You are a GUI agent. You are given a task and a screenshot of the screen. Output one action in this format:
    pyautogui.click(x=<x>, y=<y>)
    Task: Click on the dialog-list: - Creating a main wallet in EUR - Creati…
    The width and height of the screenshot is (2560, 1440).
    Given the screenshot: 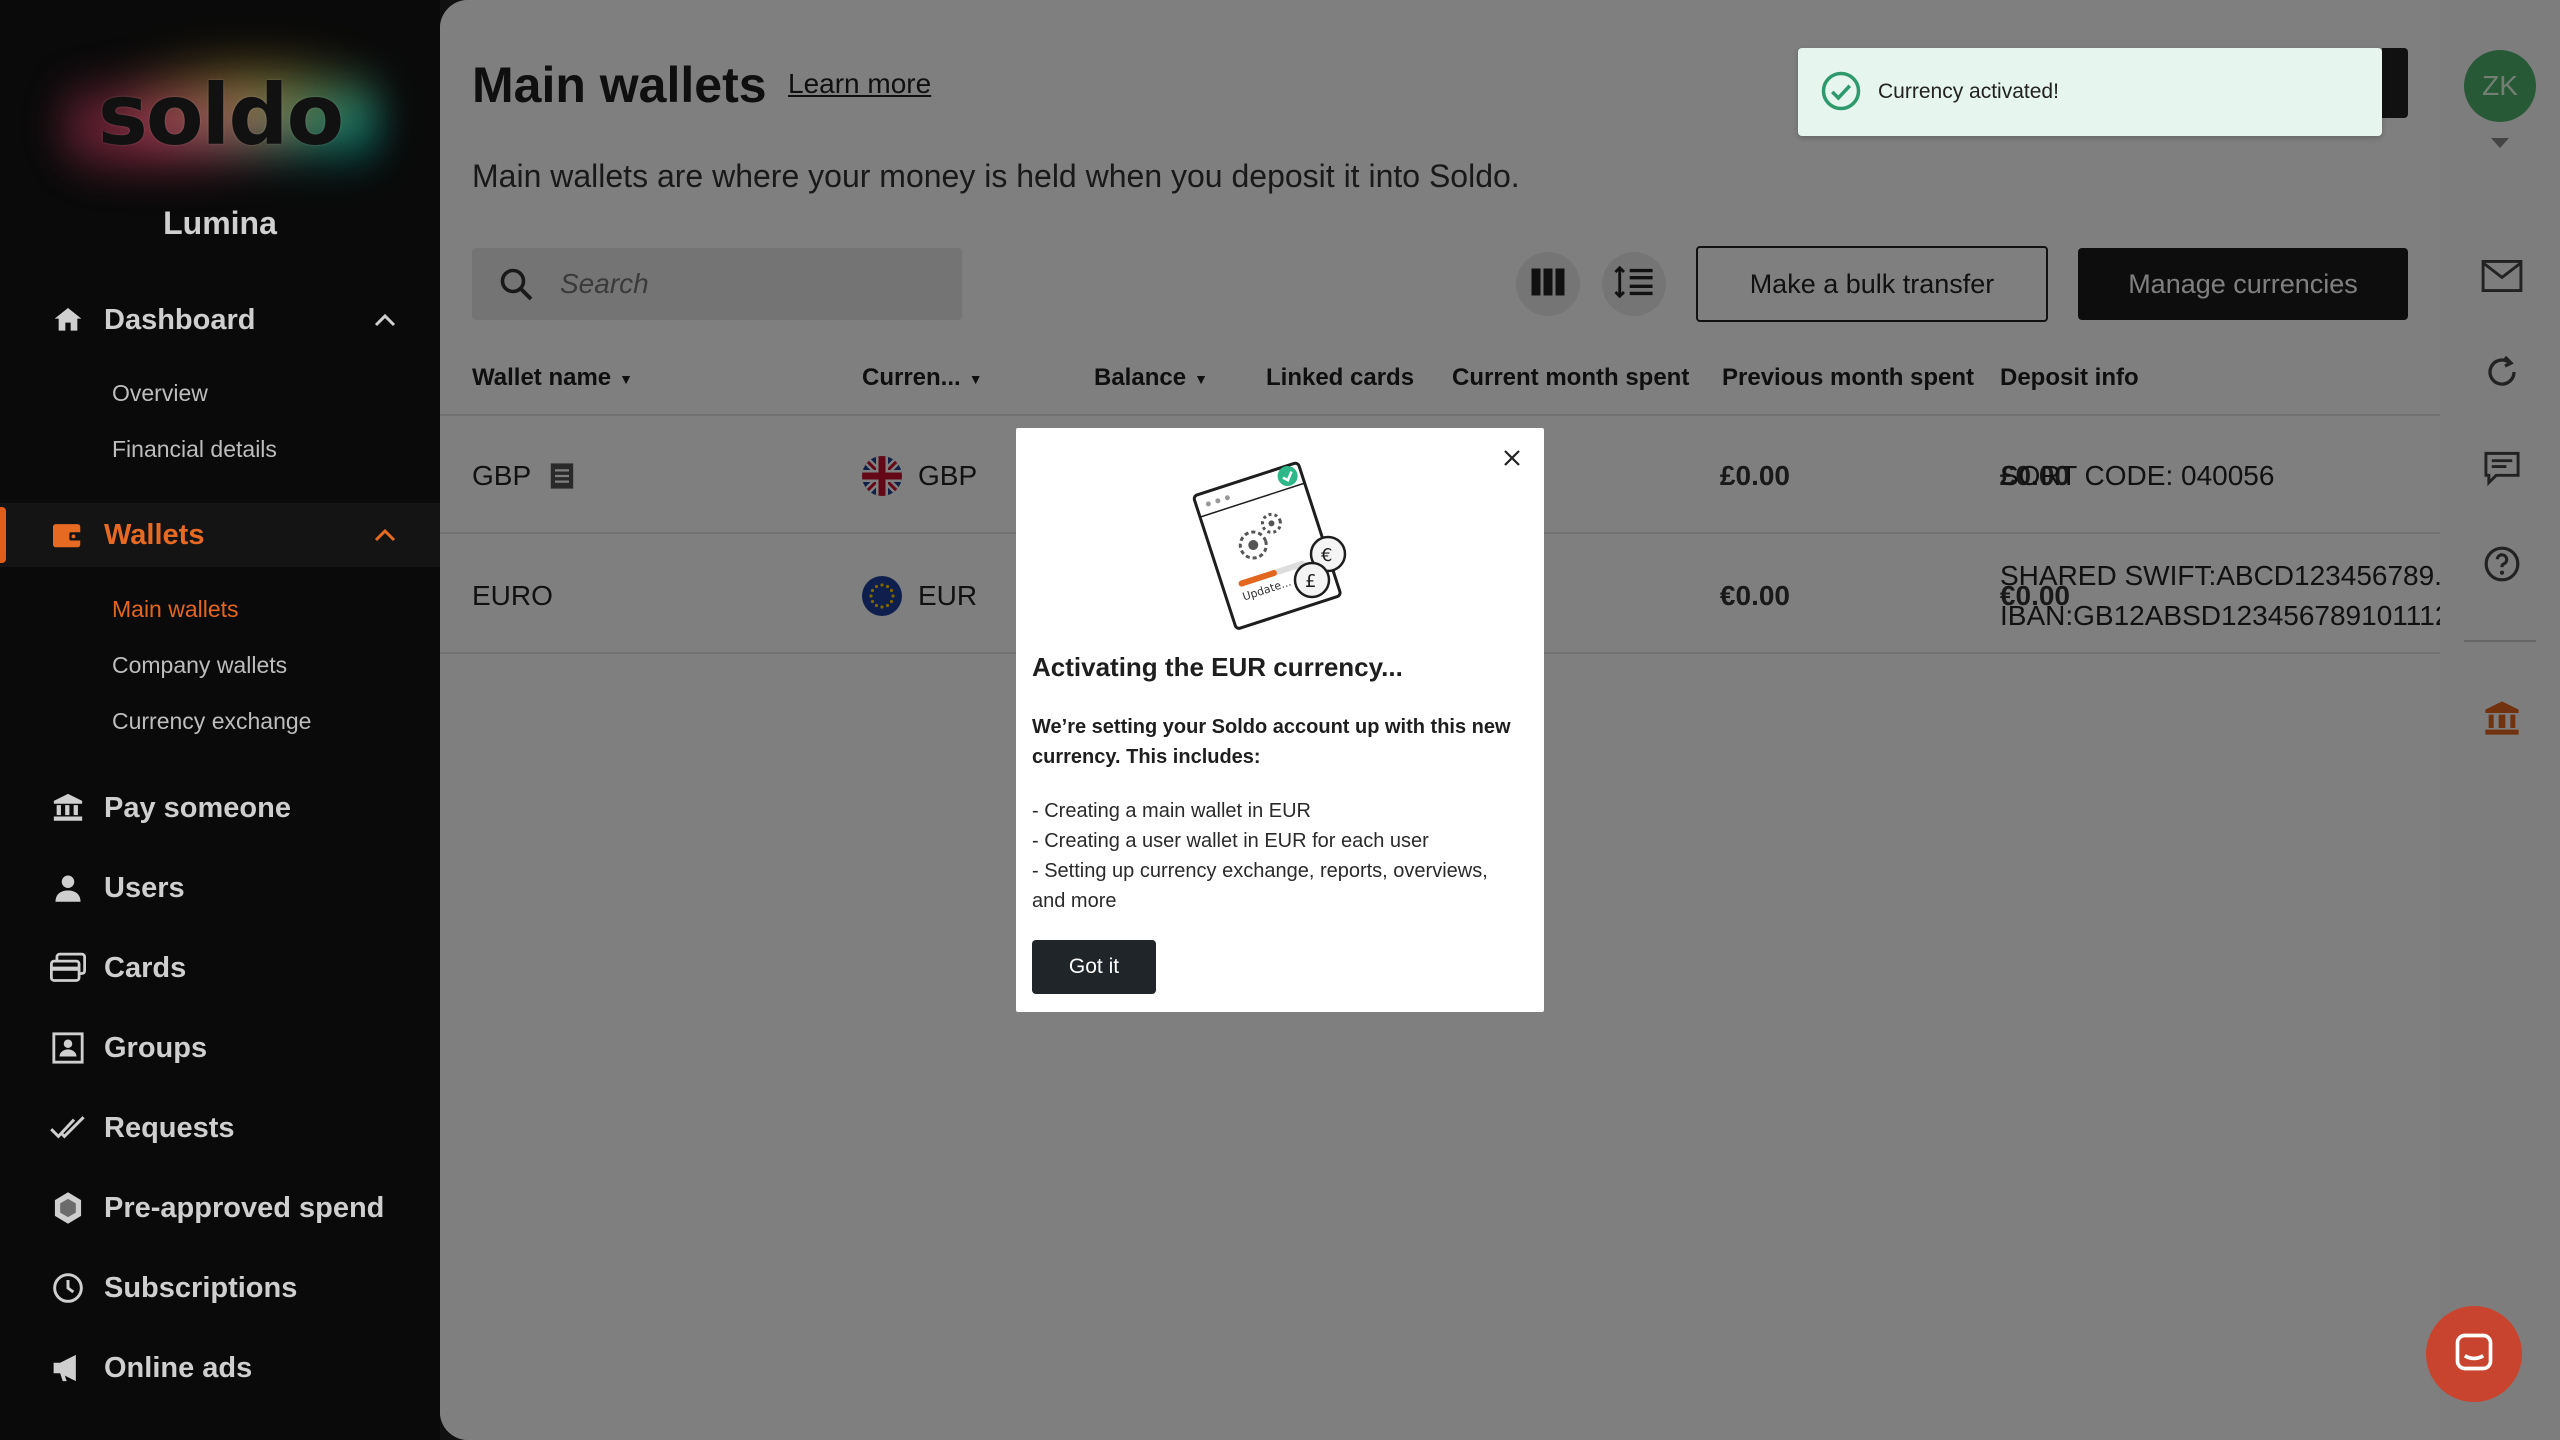 What is the action you would take?
    pyautogui.click(x=1277, y=856)
    